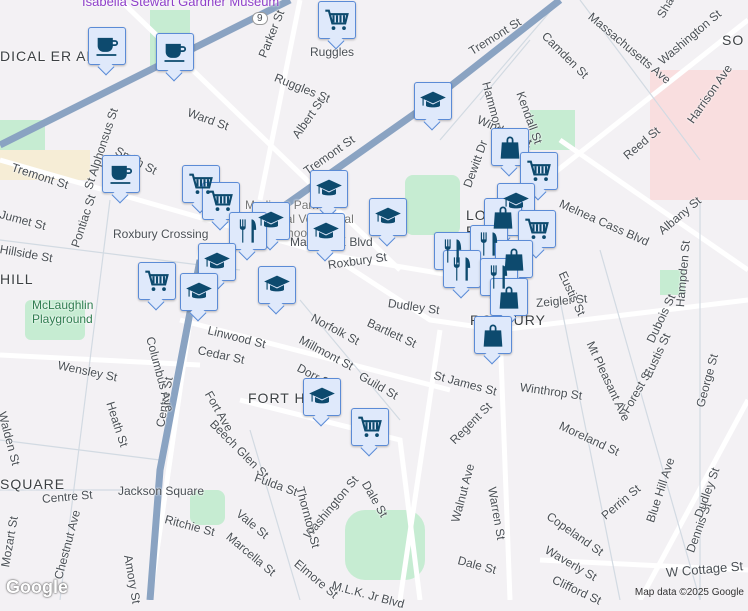 This screenshot has width=748, height=611. Describe the element at coordinates (161, 491) in the screenshot. I see `station-label: Jackson Square` at that location.